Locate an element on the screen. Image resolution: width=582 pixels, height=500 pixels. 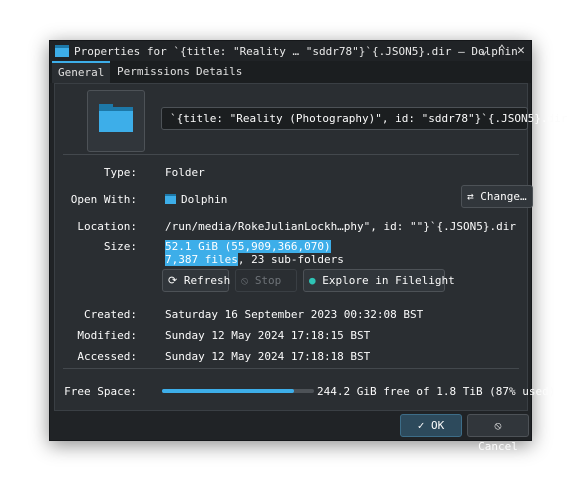
free-space-bar is located at coordinates (238, 391).